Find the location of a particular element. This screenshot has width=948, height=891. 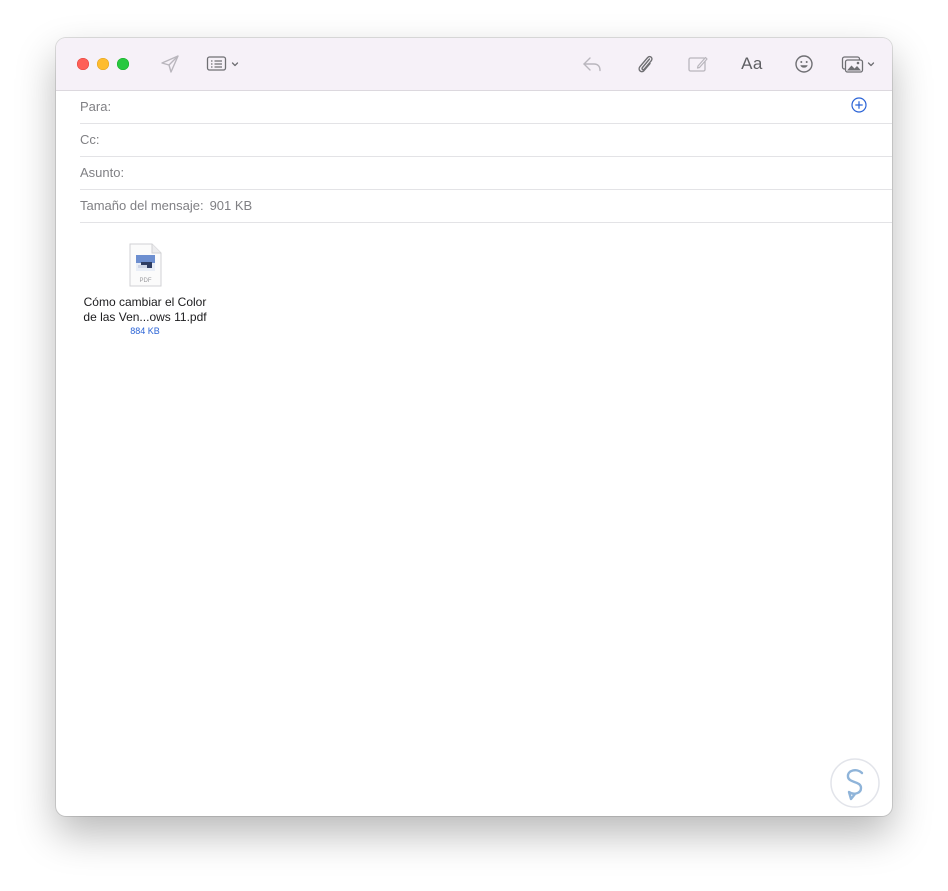

font-button: Aa is located at coordinates (752, 64).